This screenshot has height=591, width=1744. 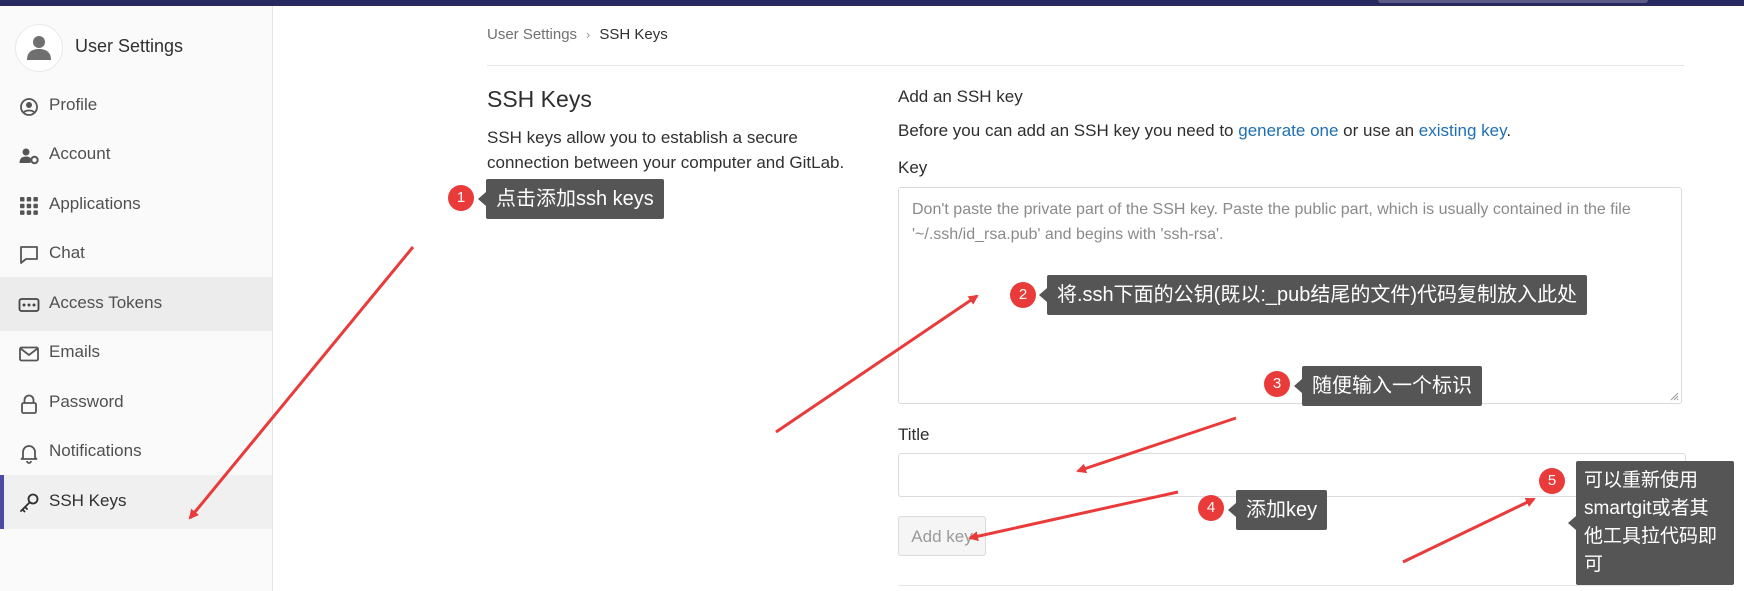 What do you see at coordinates (1552, 481) in the screenshot?
I see `annotation-badge-5: 5` at bounding box center [1552, 481].